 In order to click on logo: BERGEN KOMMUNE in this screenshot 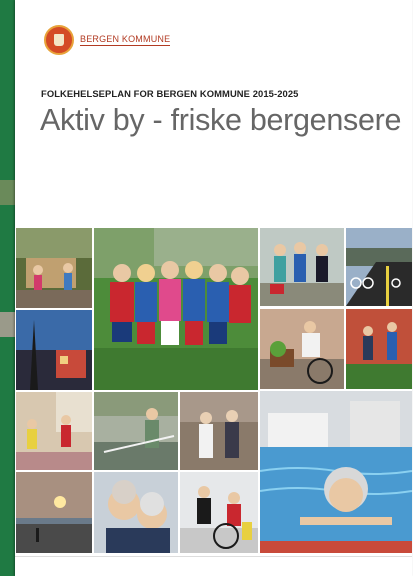, I will do `click(107, 40)`.